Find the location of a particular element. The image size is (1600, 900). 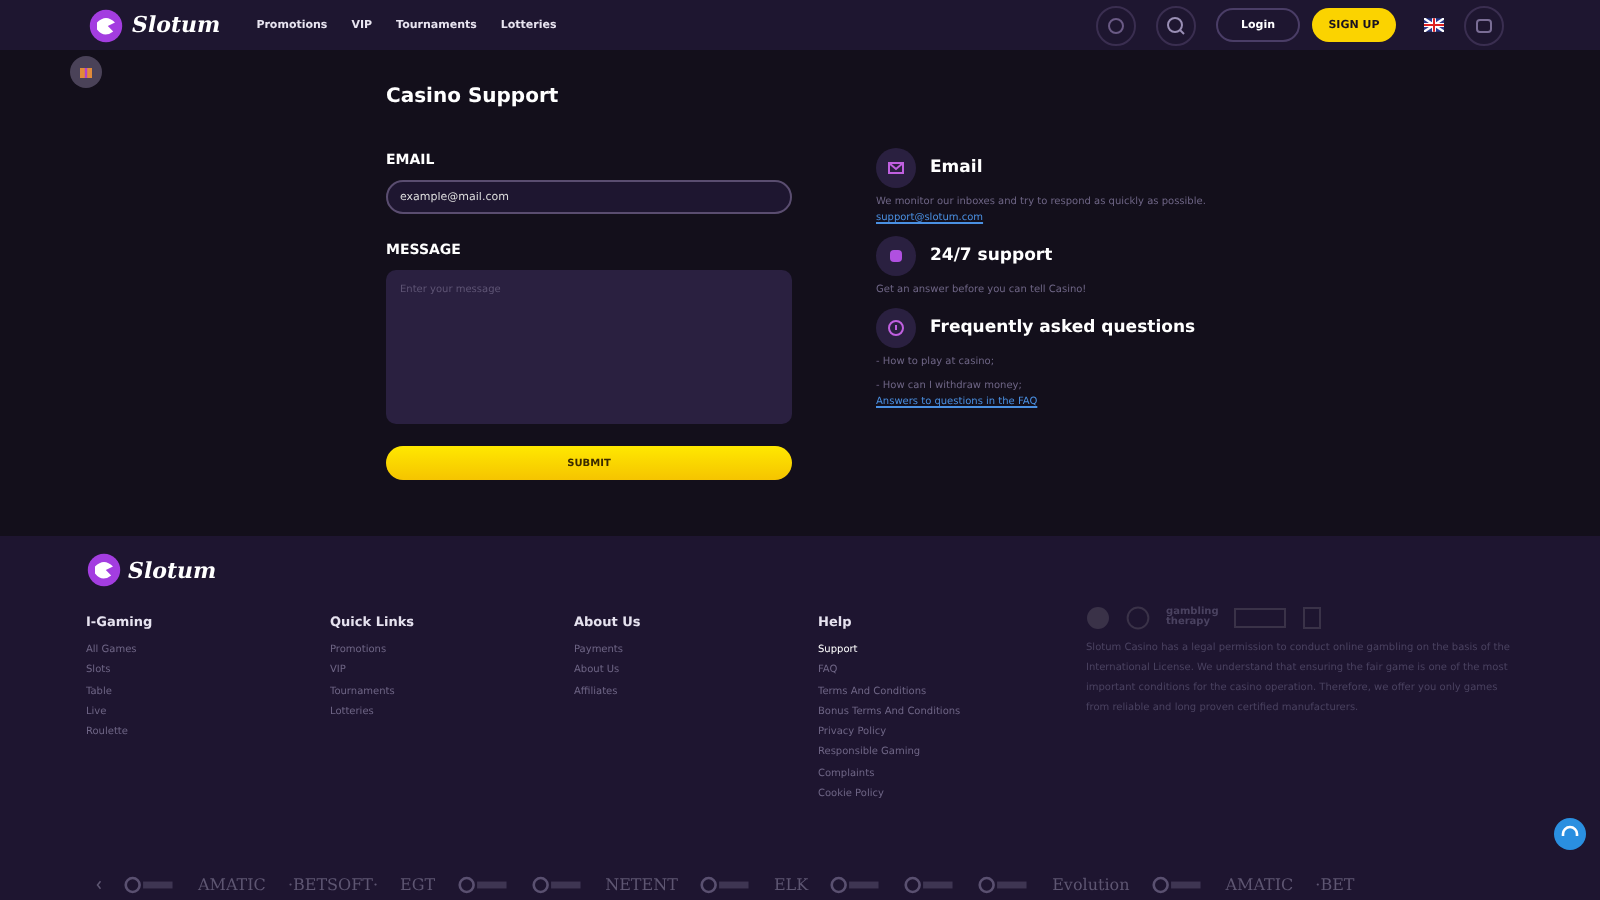

provider-logo: NETENT is located at coordinates (641, 885).